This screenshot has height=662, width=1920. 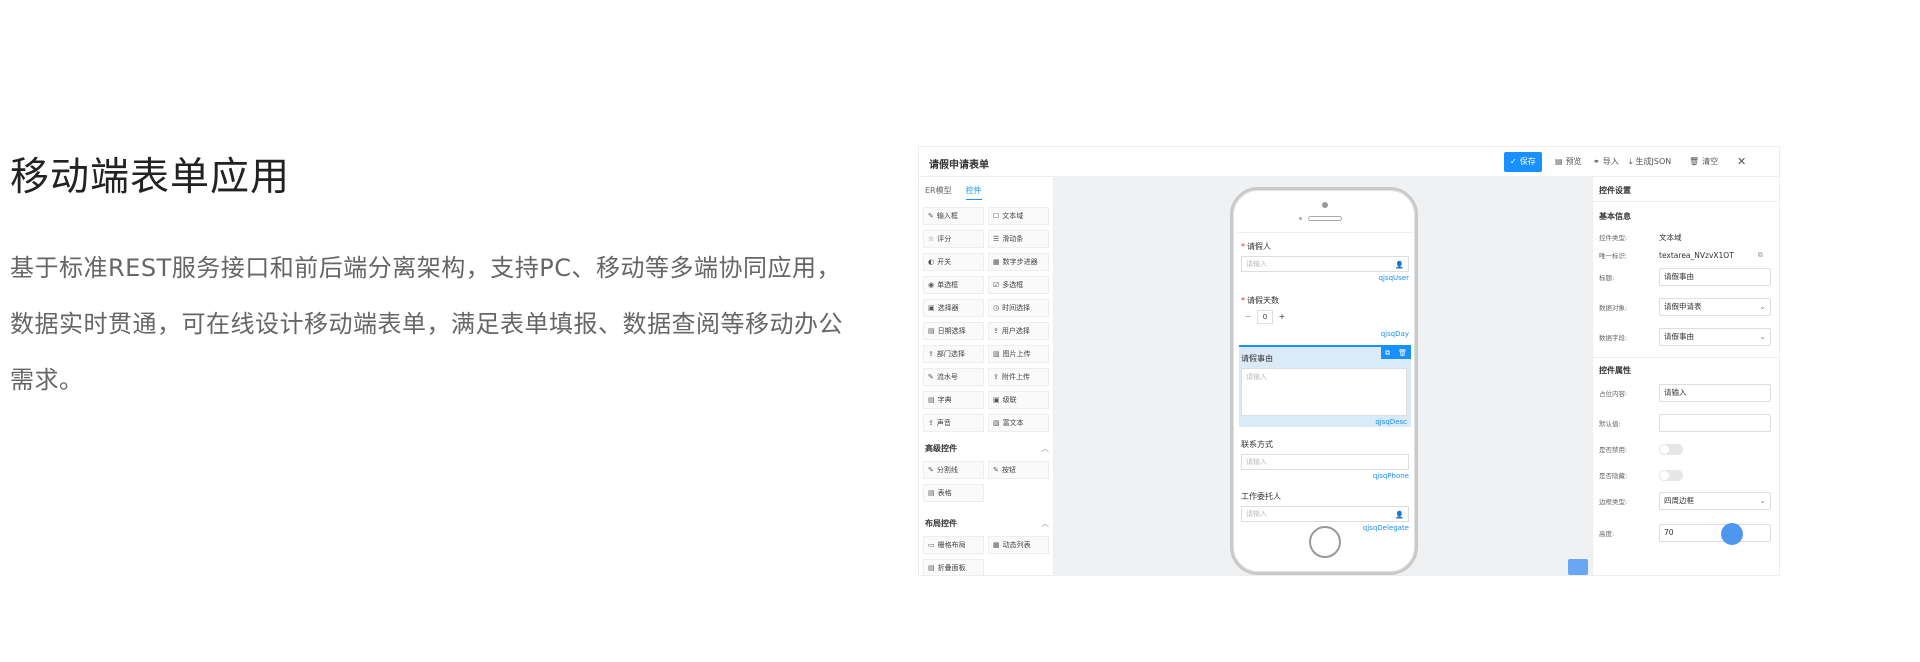 I want to click on applicant-input: 请输入 👤, so click(x=1325, y=264).